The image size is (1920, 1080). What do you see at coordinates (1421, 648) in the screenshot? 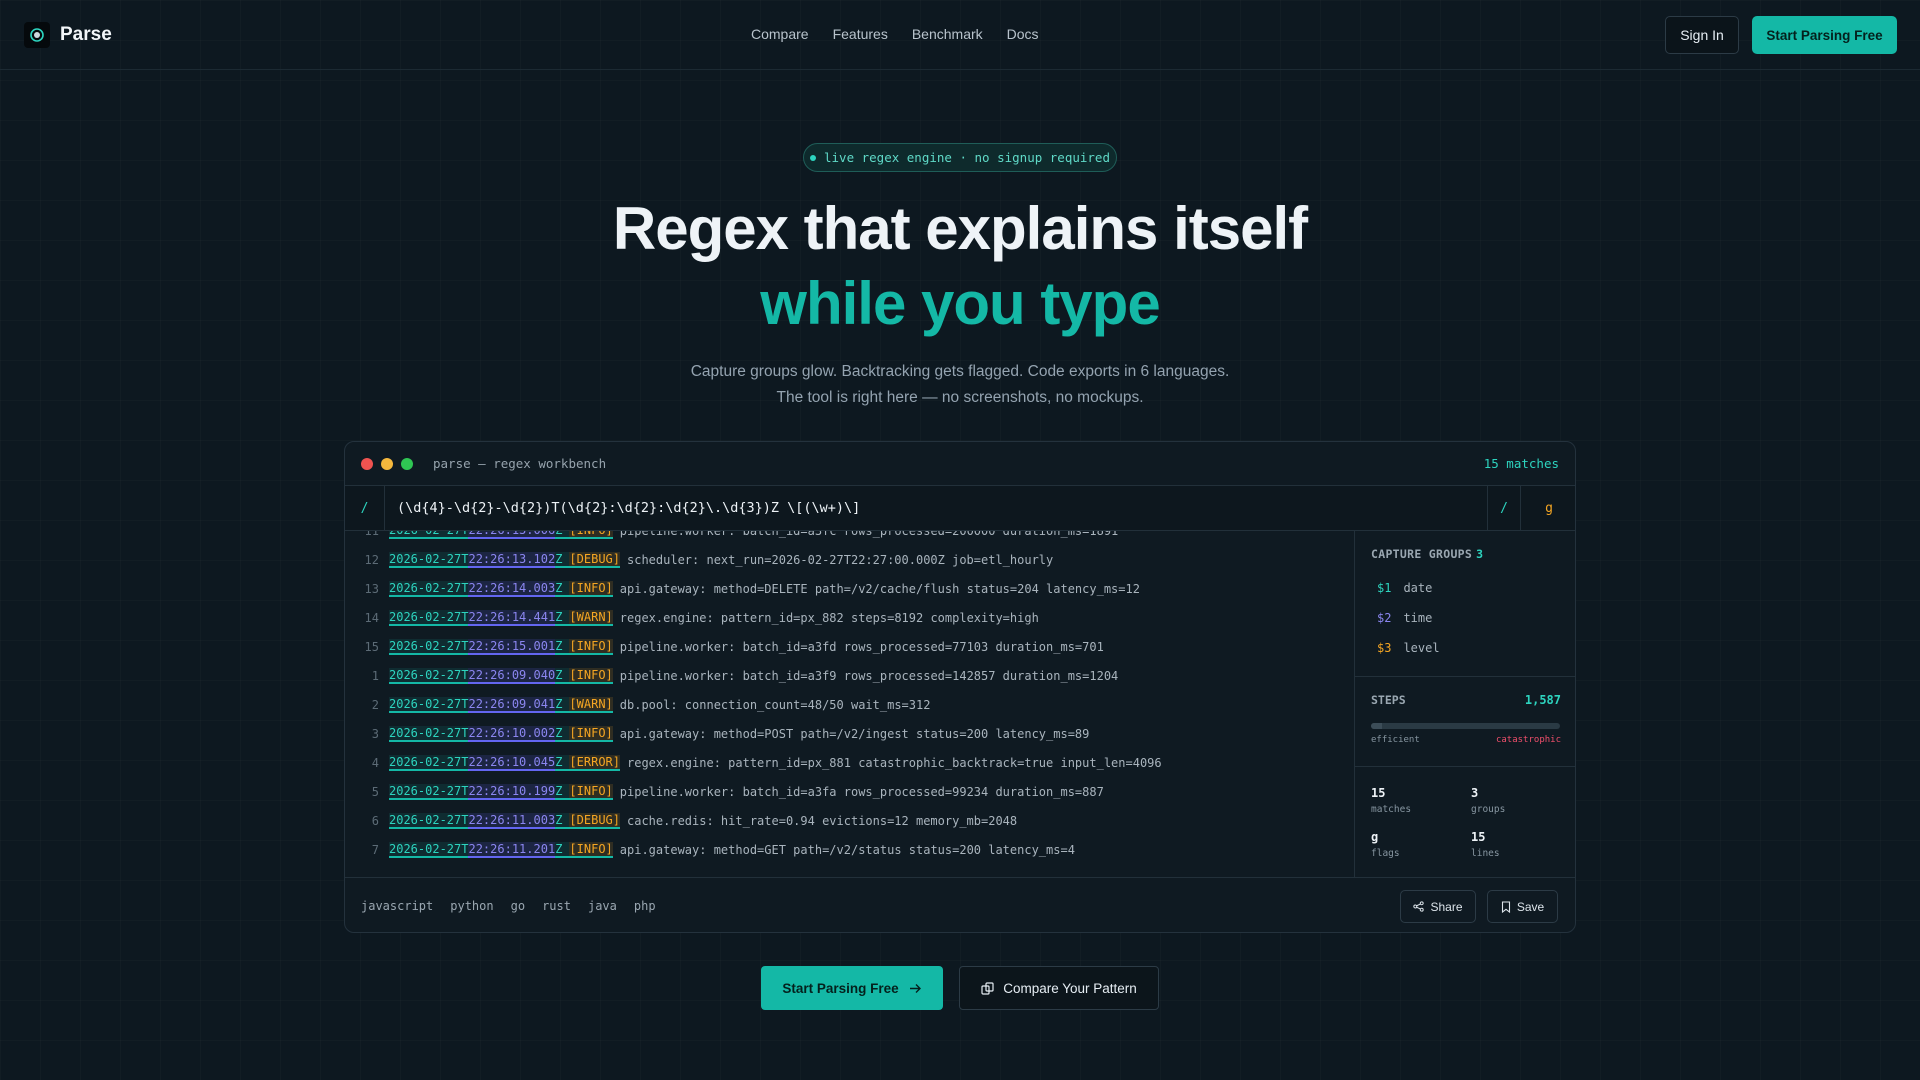
I see `capture-group-name: level` at bounding box center [1421, 648].